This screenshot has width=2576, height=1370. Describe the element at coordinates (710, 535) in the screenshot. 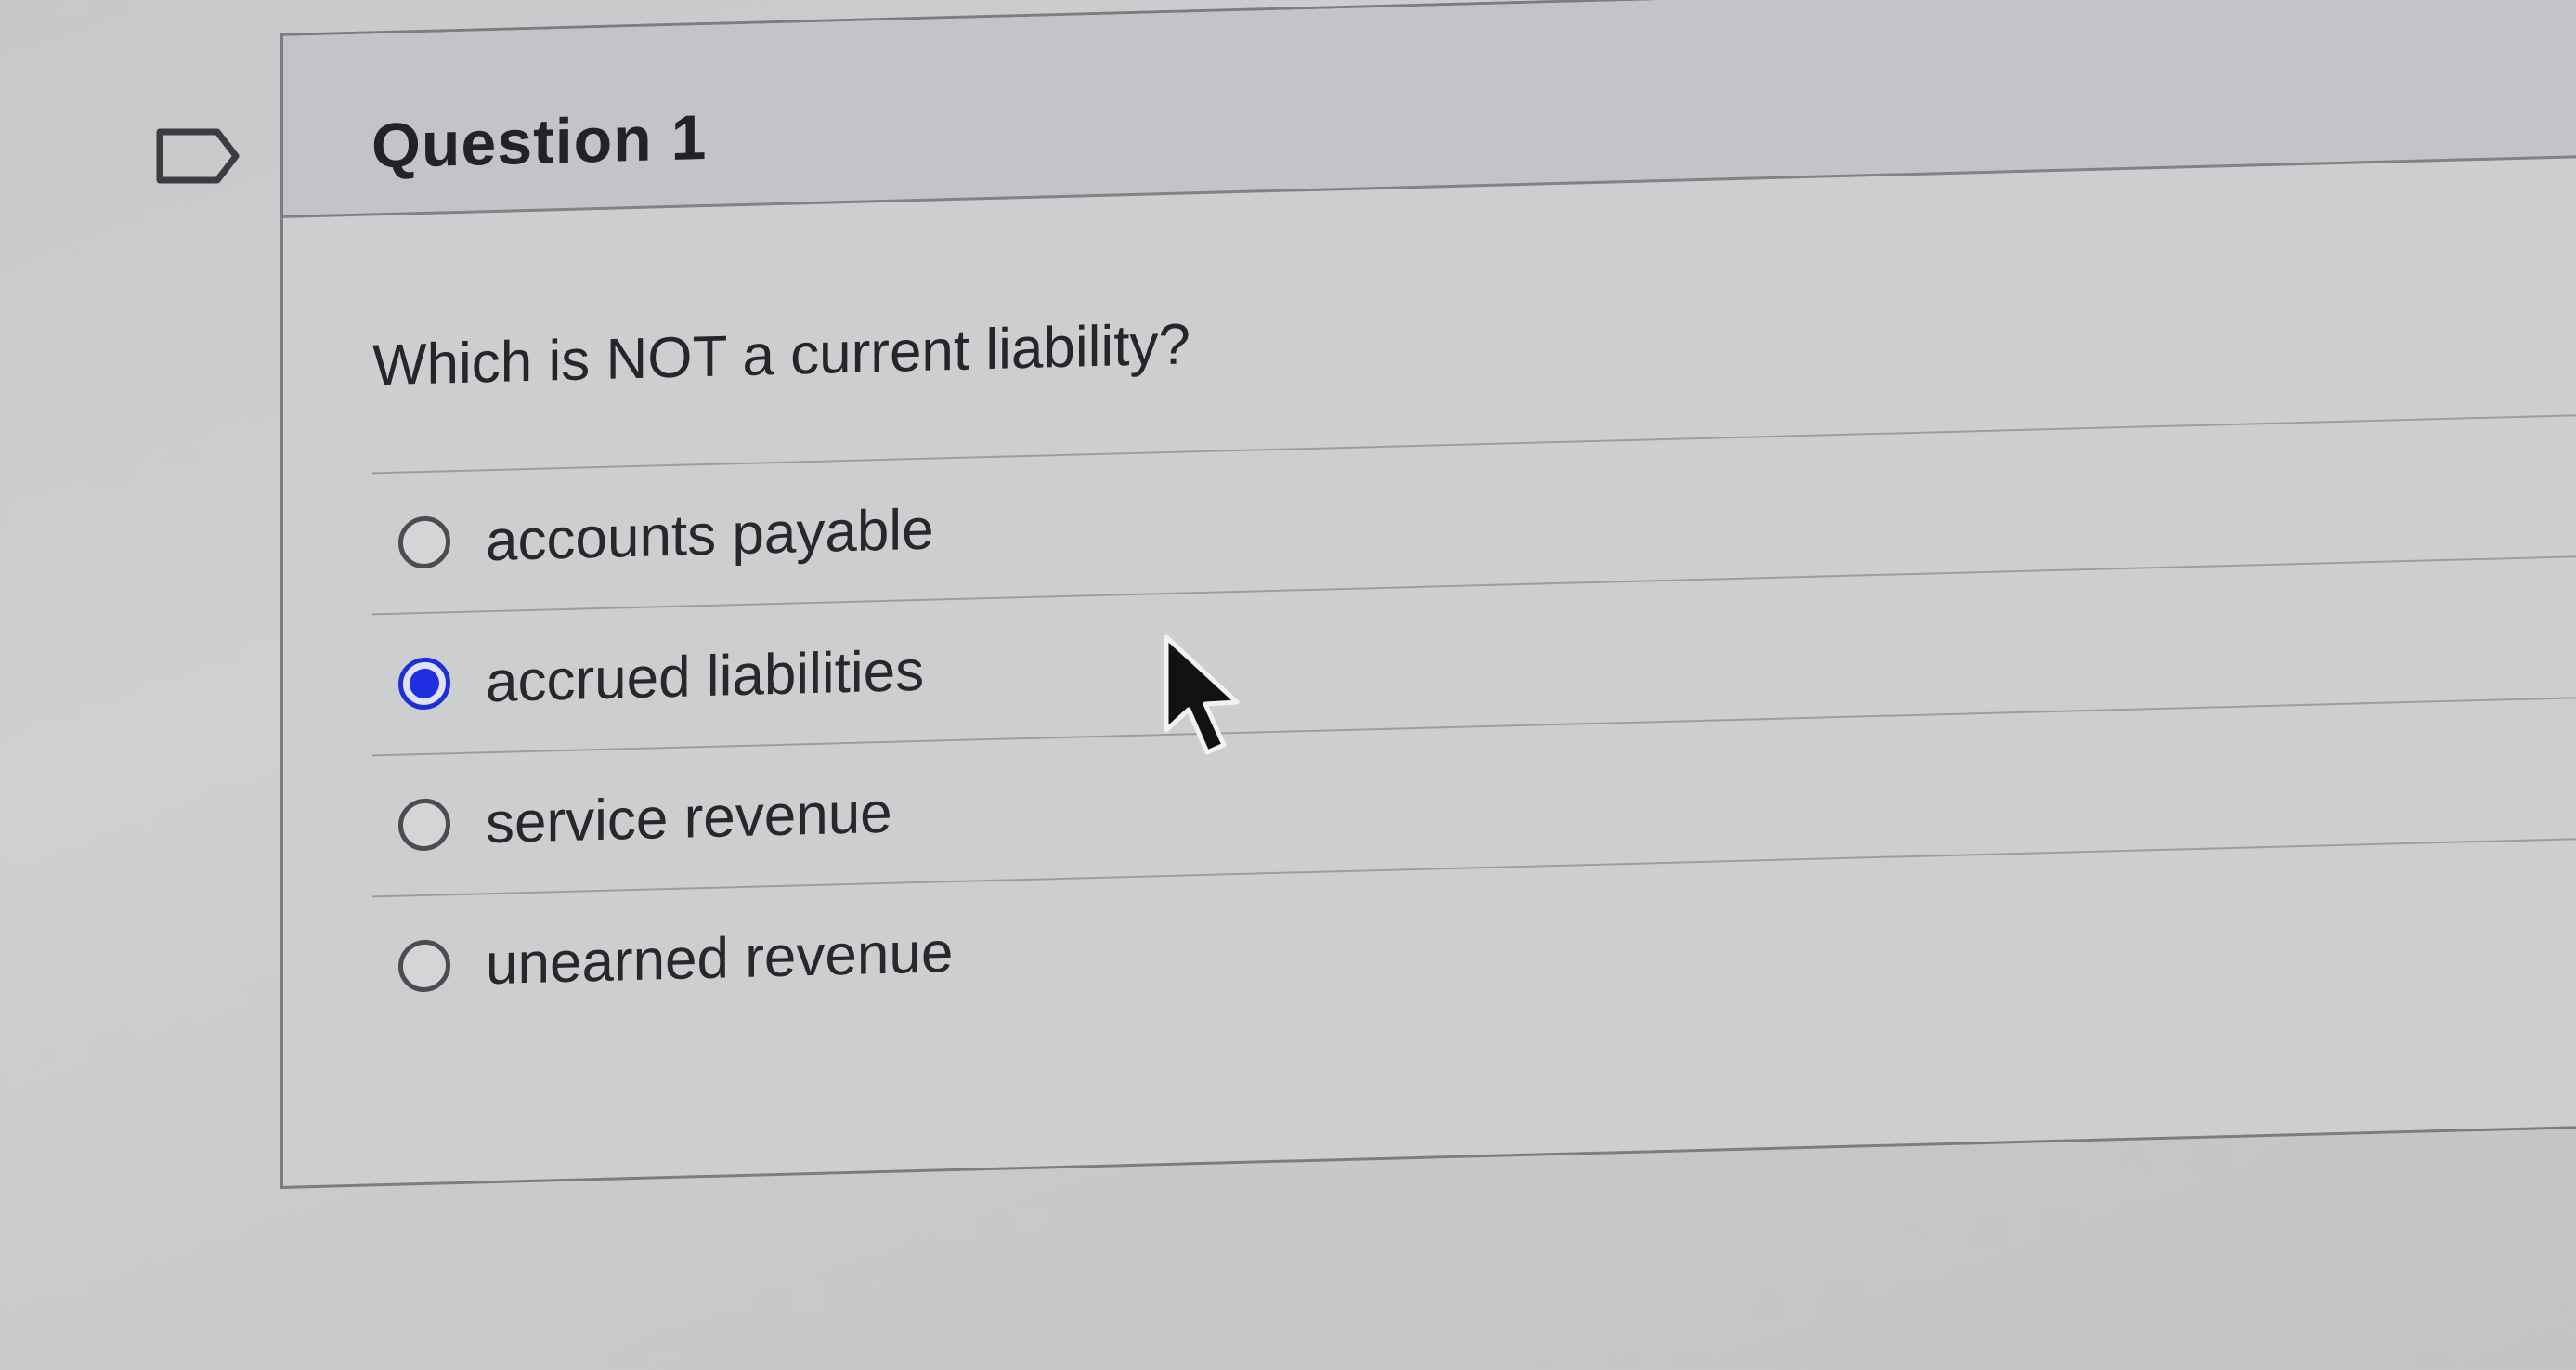

I see `option-label: accounts payable` at that location.